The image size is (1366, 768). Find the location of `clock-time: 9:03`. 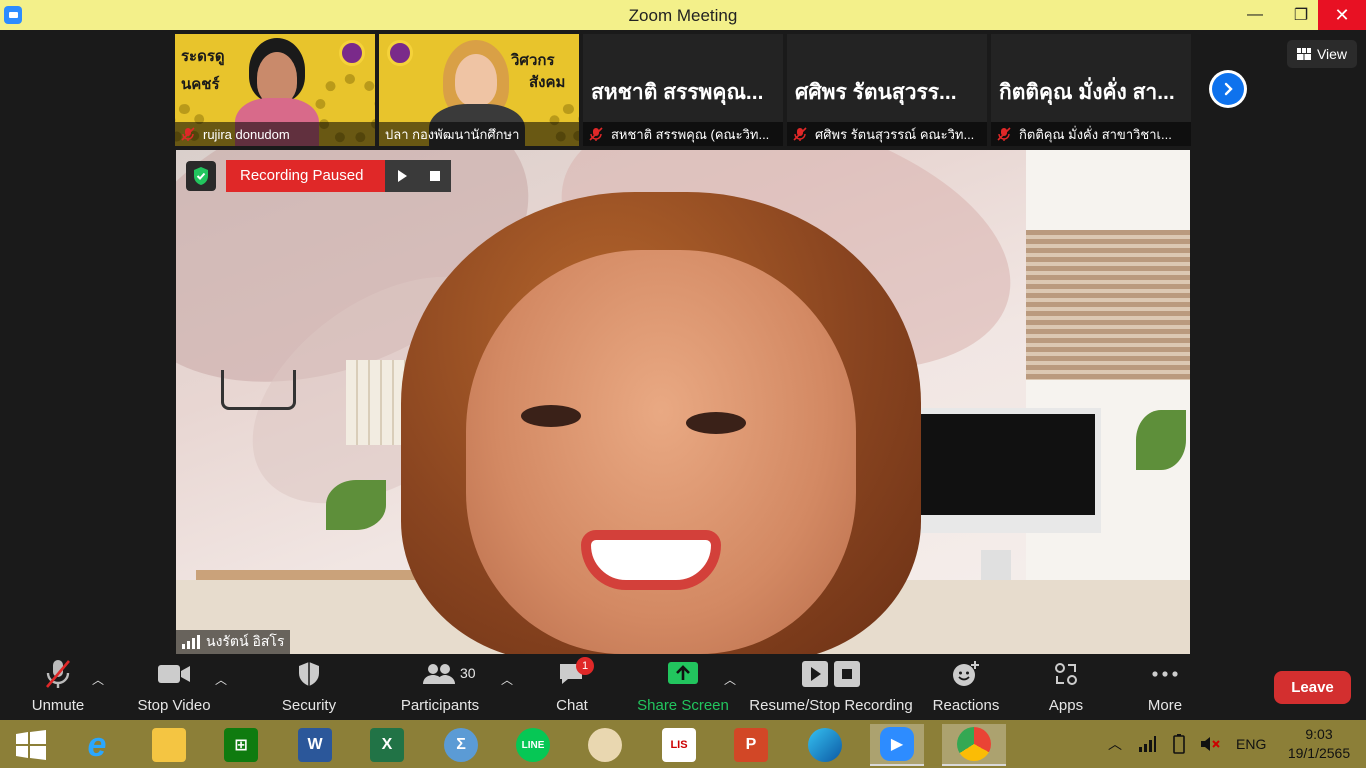

clock-time: 9:03 is located at coordinates (1319, 734).